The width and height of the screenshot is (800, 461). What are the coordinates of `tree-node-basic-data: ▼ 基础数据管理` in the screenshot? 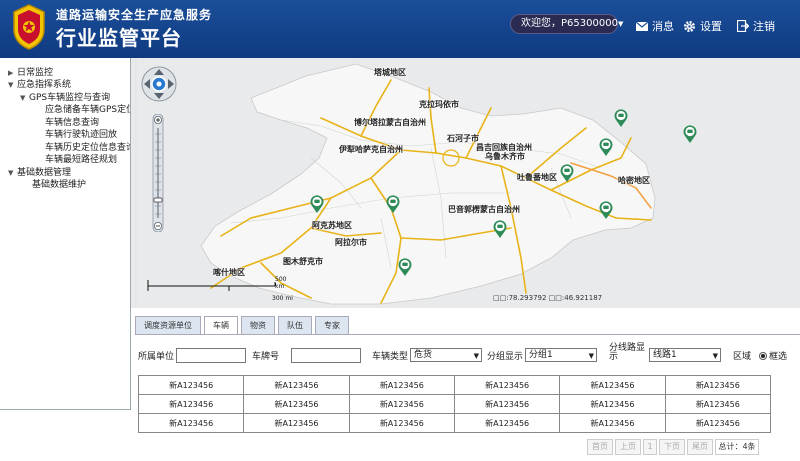 It's located at (39, 173).